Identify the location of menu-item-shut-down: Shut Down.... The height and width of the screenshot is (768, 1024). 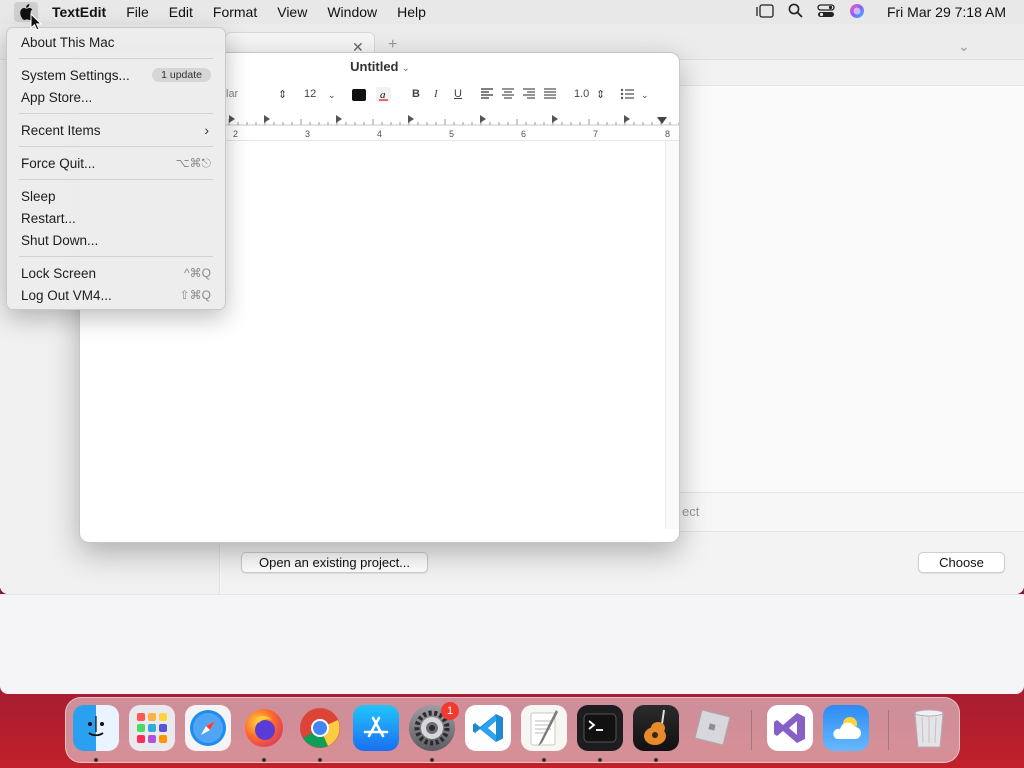
(116, 240).